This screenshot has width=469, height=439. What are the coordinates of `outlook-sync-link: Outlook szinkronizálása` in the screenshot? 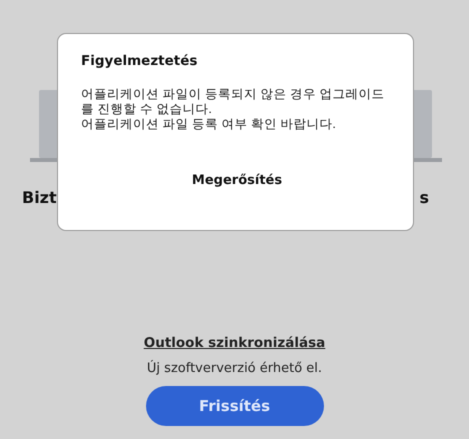 It's located at (235, 343).